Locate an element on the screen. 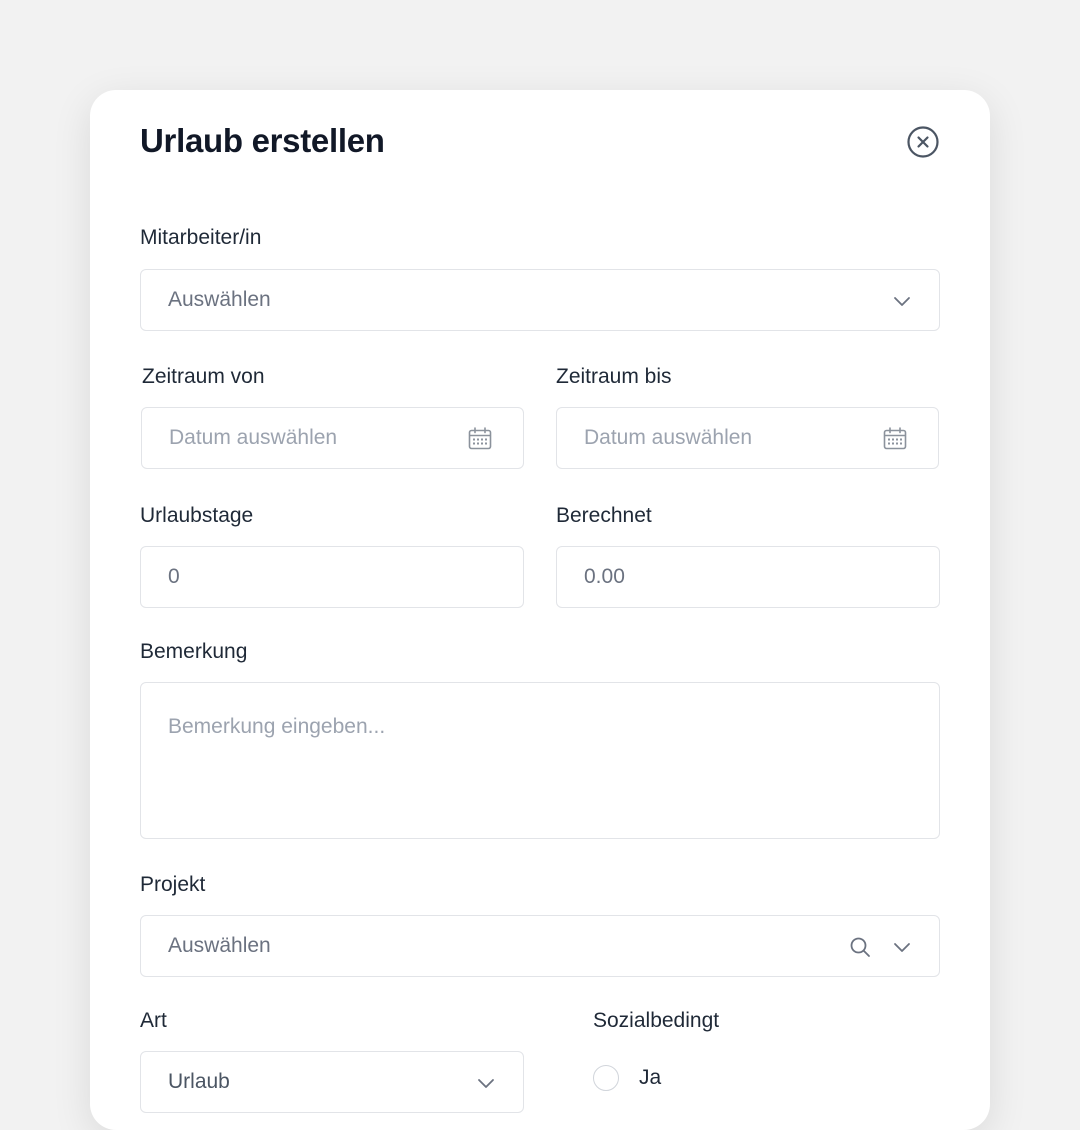 This screenshot has width=1080, height=1130. social-label: Sozialbedingt is located at coordinates (656, 1020).